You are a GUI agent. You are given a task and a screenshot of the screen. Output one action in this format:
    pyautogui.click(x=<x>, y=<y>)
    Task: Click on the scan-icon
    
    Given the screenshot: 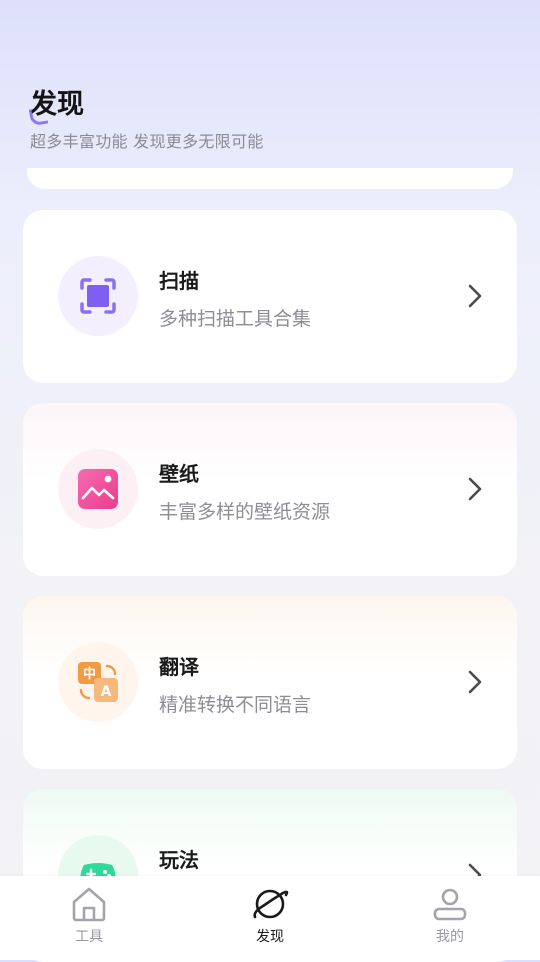 What is the action you would take?
    pyautogui.click(x=98, y=296)
    